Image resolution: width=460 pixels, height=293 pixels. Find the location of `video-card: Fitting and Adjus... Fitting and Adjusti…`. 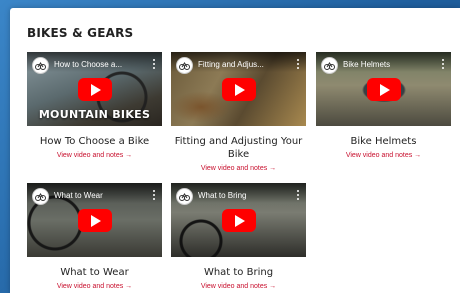

video-card: Fitting and Adjus... Fitting and Adjusti… is located at coordinates (238, 112).